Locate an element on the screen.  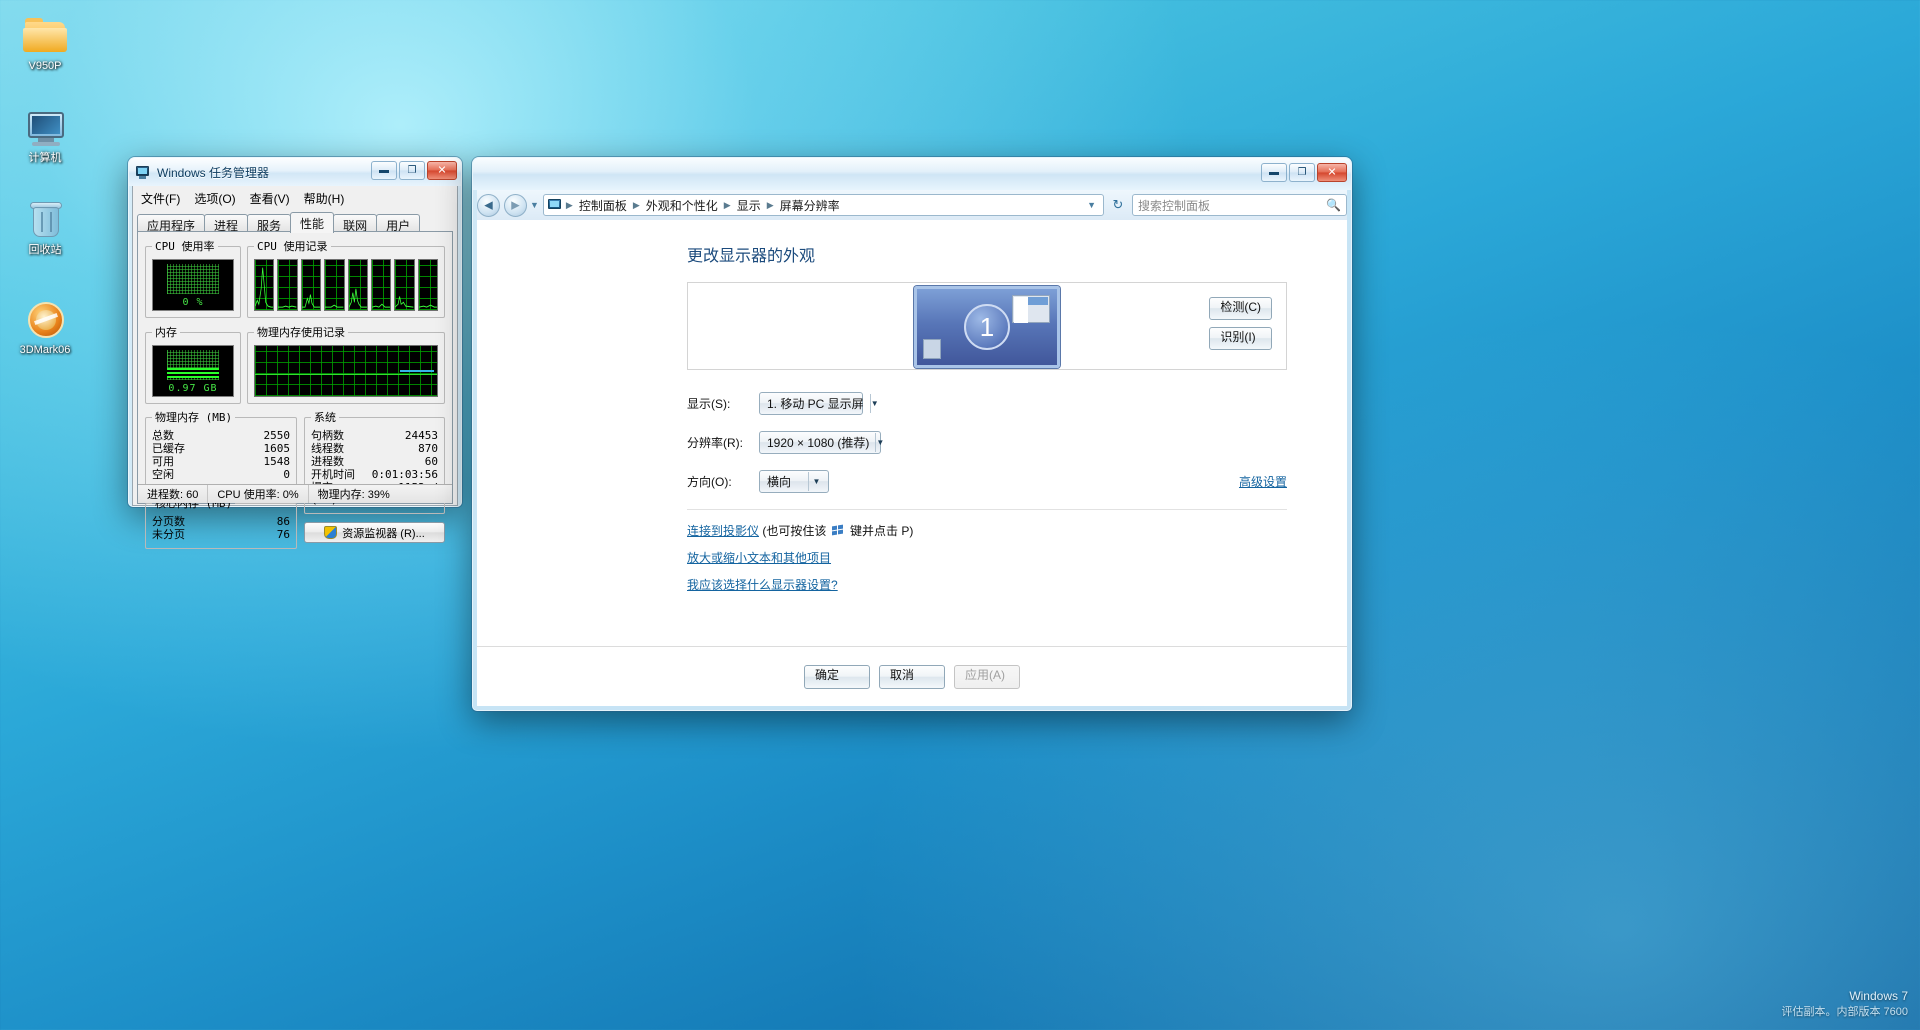
forward-button: ▶ is located at coordinates (515, 205).